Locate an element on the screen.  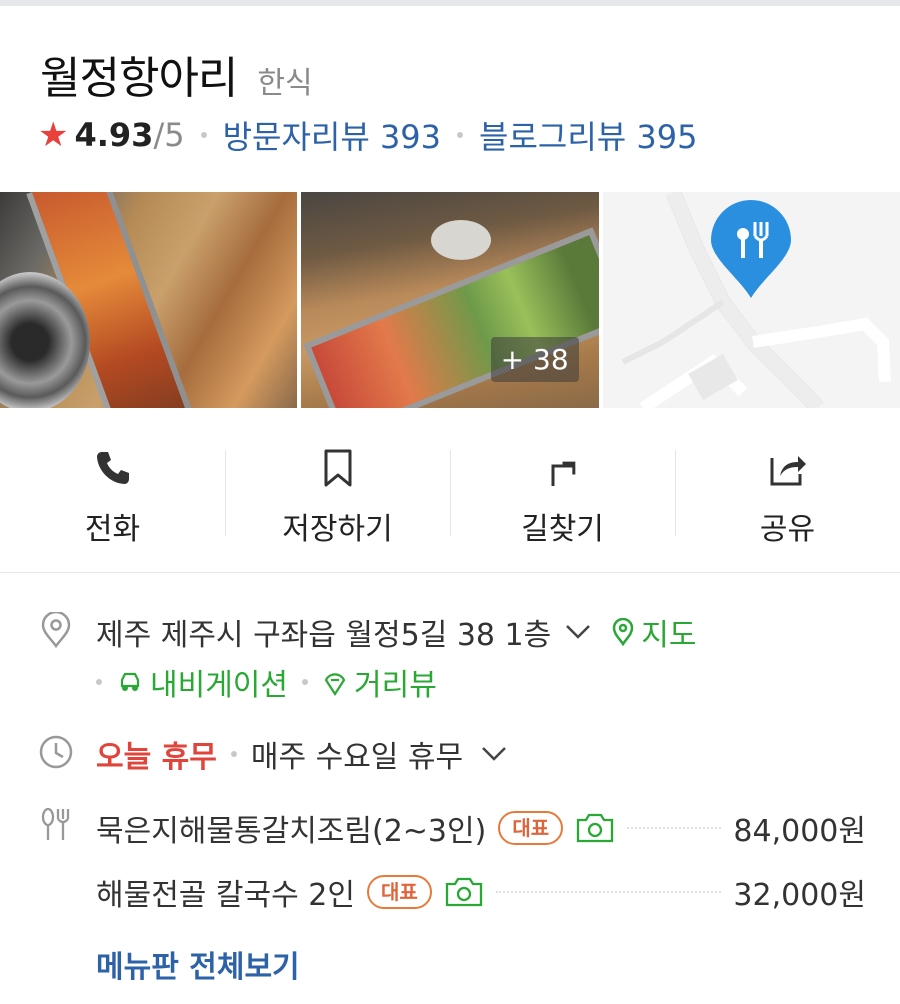
action-bar: 전화 저장하기 길찾기 공유 is located at coordinates (450, 490).